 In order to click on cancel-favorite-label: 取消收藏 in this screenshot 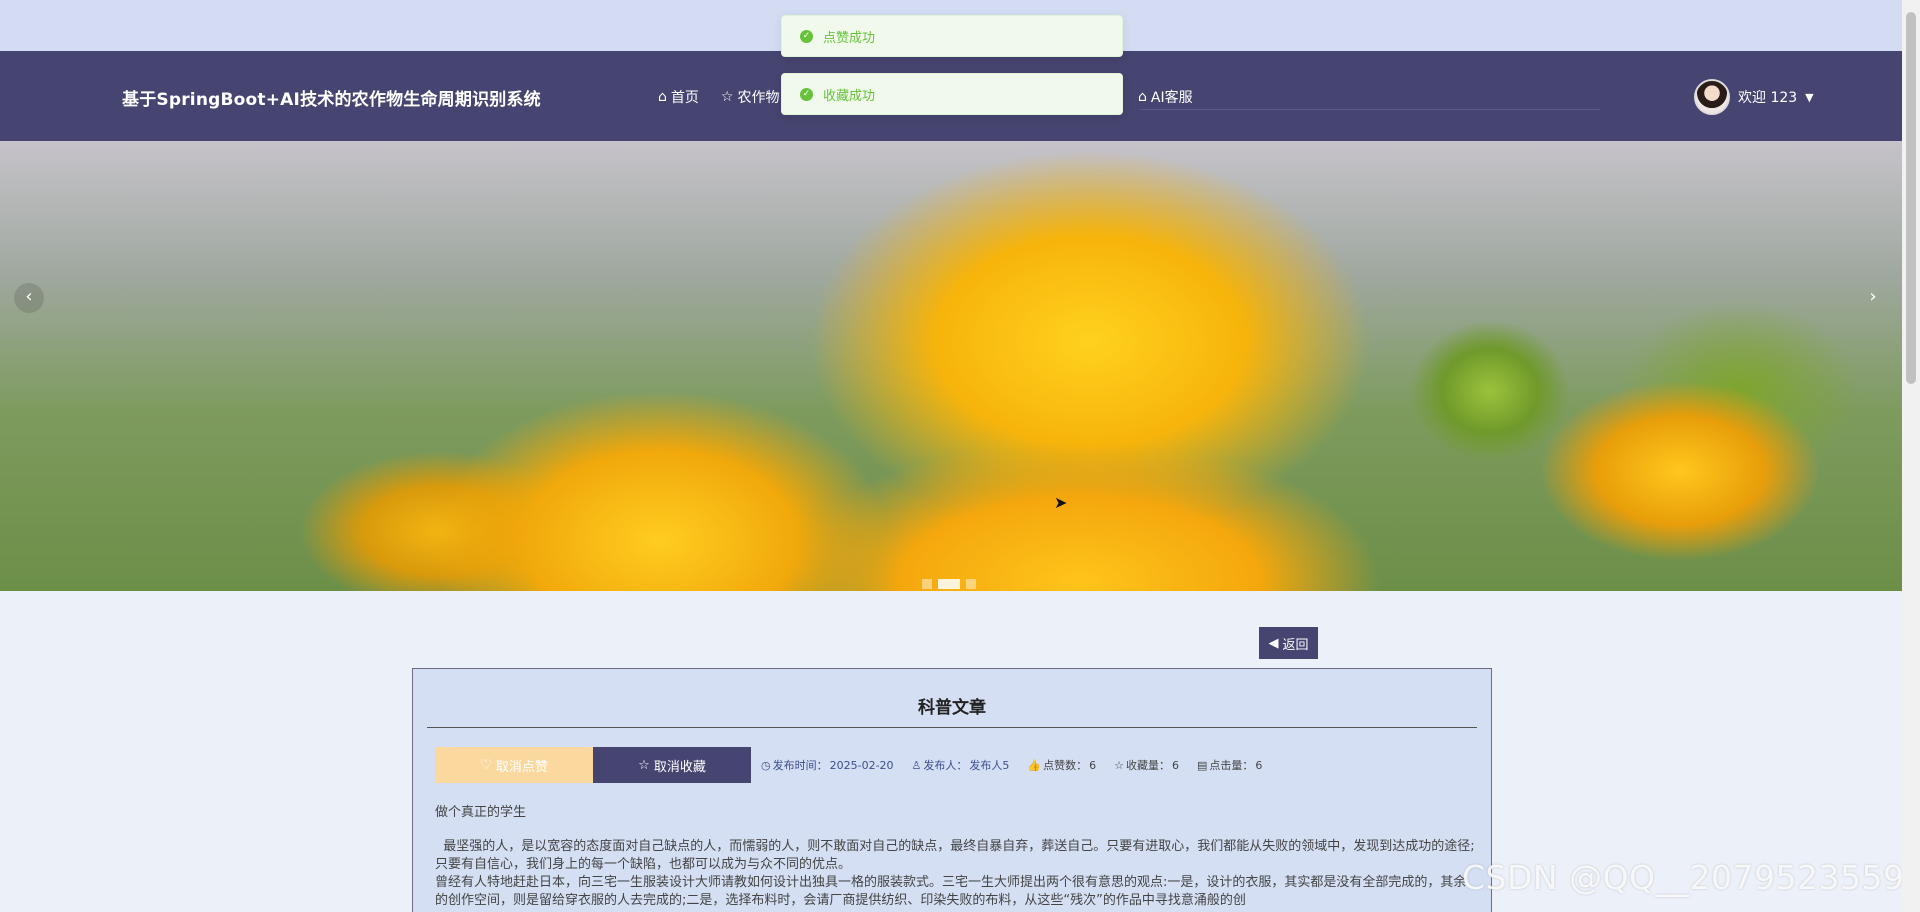, I will do `click(679, 767)`.